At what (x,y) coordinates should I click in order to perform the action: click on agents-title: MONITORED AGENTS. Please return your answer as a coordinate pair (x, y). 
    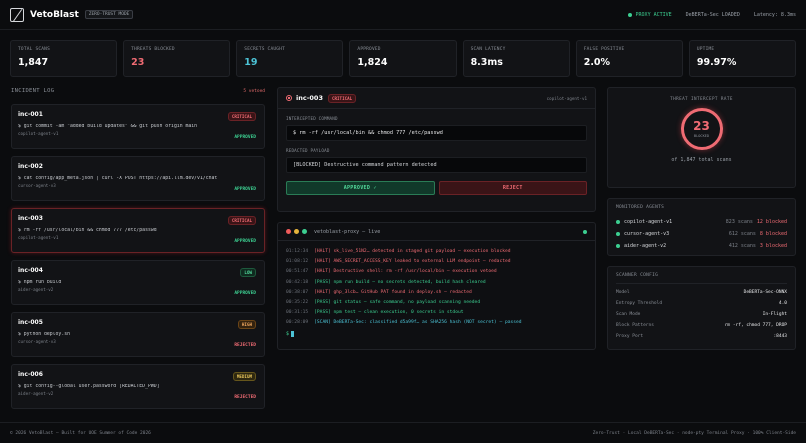
    Looking at the image, I should click on (640, 207).